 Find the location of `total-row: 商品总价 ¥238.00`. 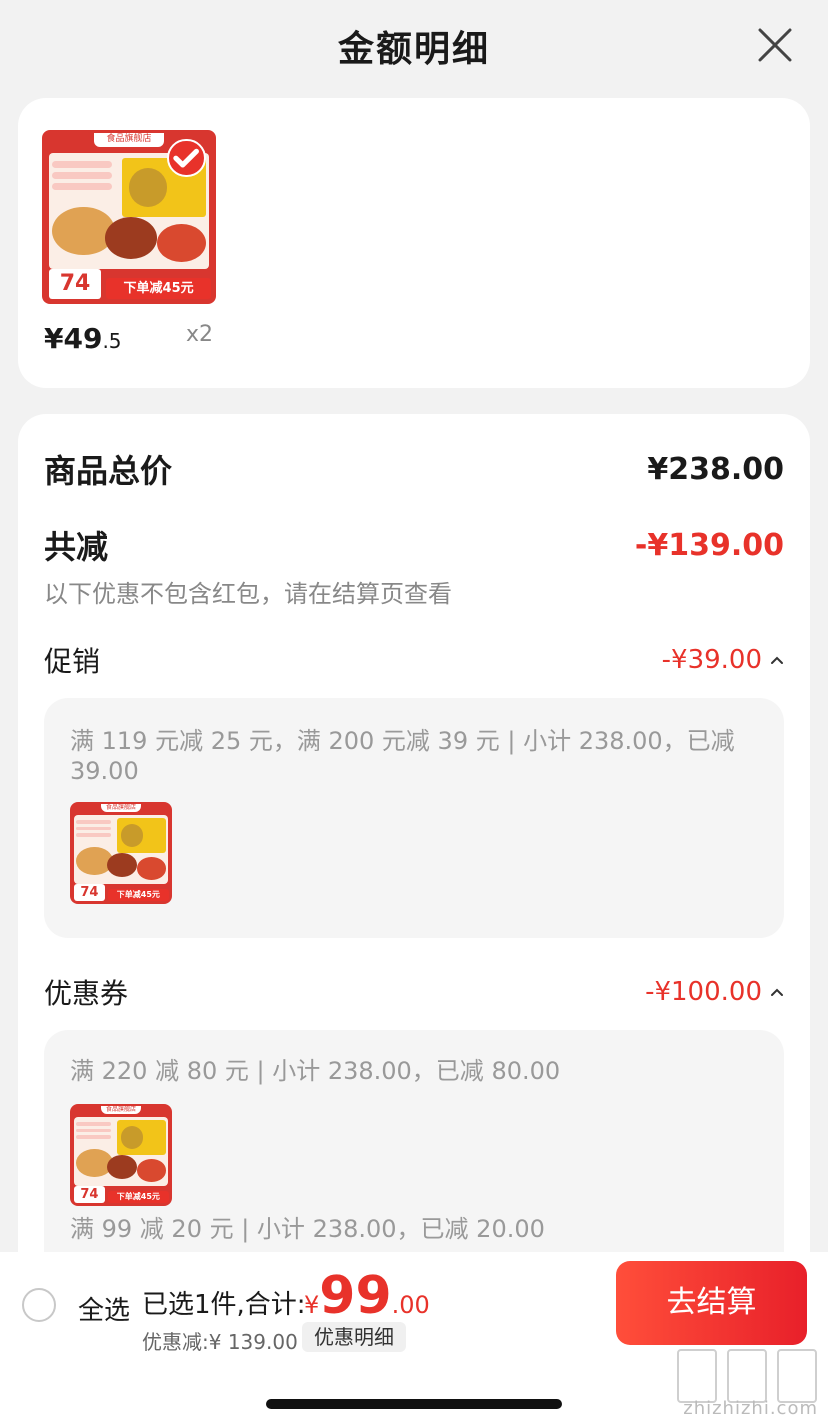

total-row: 商品总价 ¥238.00 is located at coordinates (414, 469).